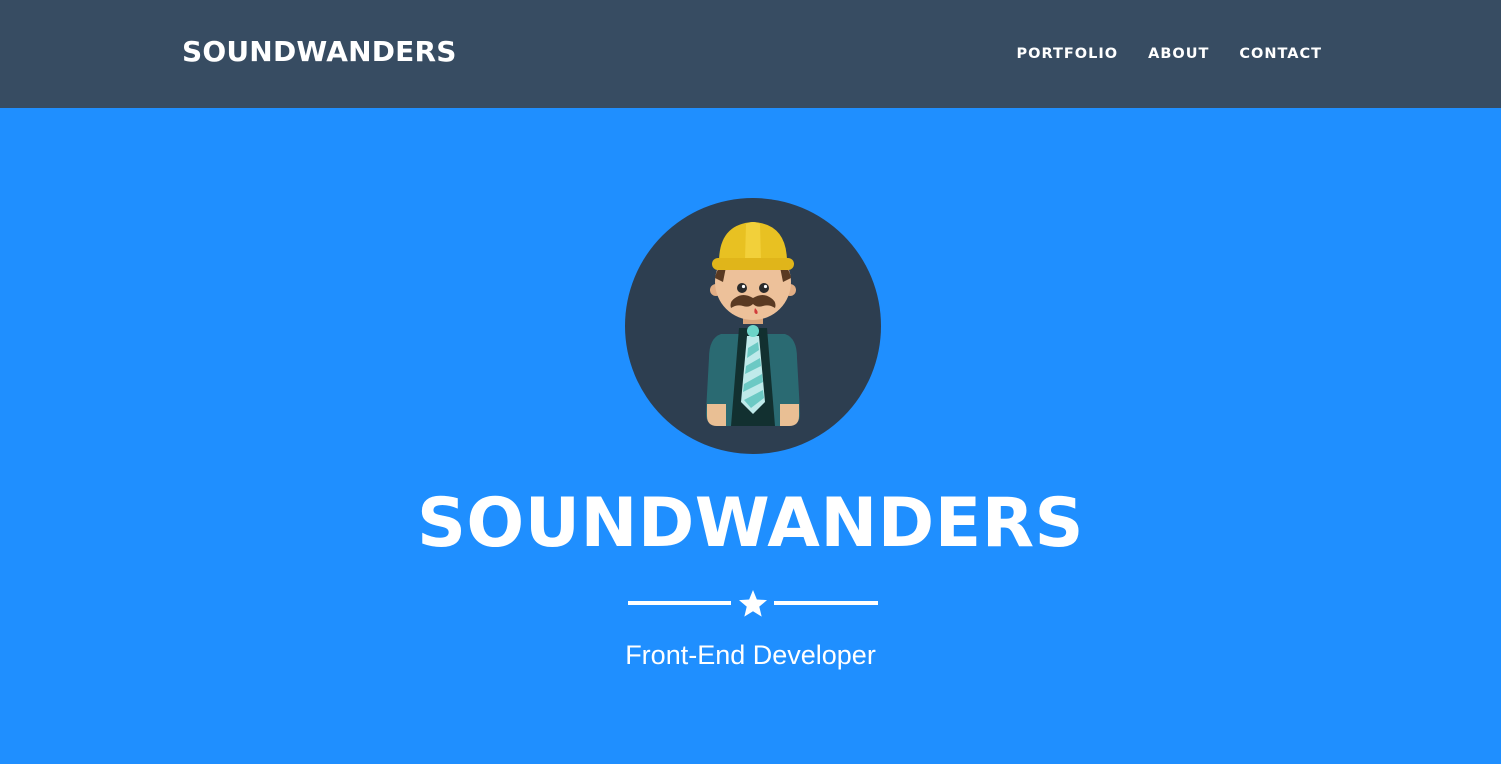 The width and height of the screenshot is (1501, 764). I want to click on hero-title: SOUNDWANDERS, so click(750, 523).